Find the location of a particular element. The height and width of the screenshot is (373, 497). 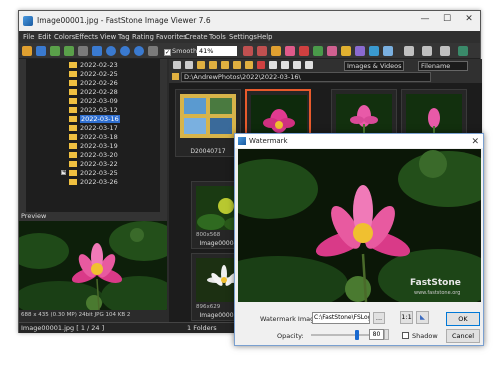

sort-select: Filename is located at coordinates (443, 66).